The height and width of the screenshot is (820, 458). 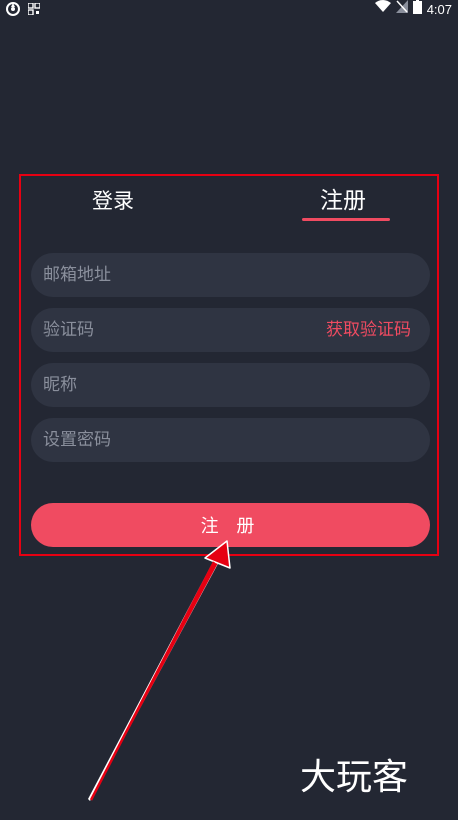 What do you see at coordinates (34, 9) in the screenshot?
I see `qr-code-icon` at bounding box center [34, 9].